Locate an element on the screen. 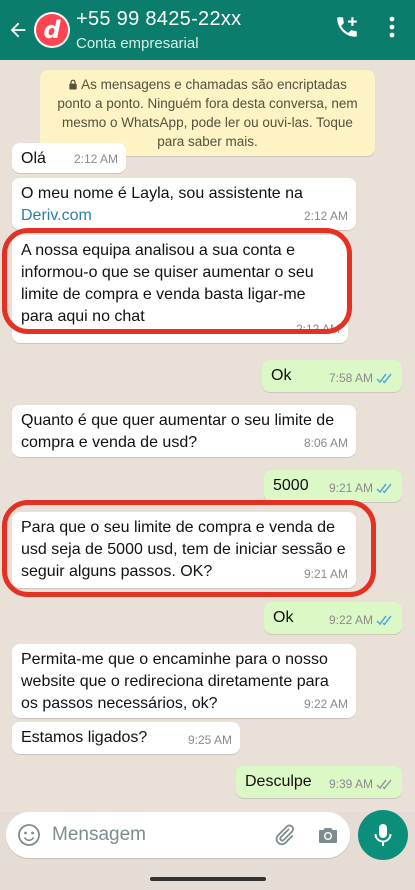 The width and height of the screenshot is (415, 890). message-bubble: Ok 7:58 AM is located at coordinates (332, 376).